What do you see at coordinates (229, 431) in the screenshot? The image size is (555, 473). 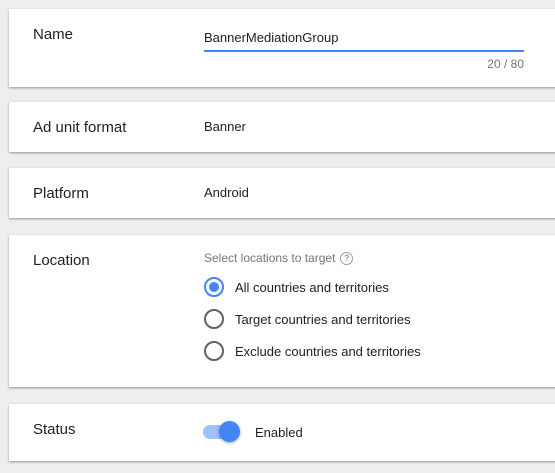 I see `toggle-thumb` at bounding box center [229, 431].